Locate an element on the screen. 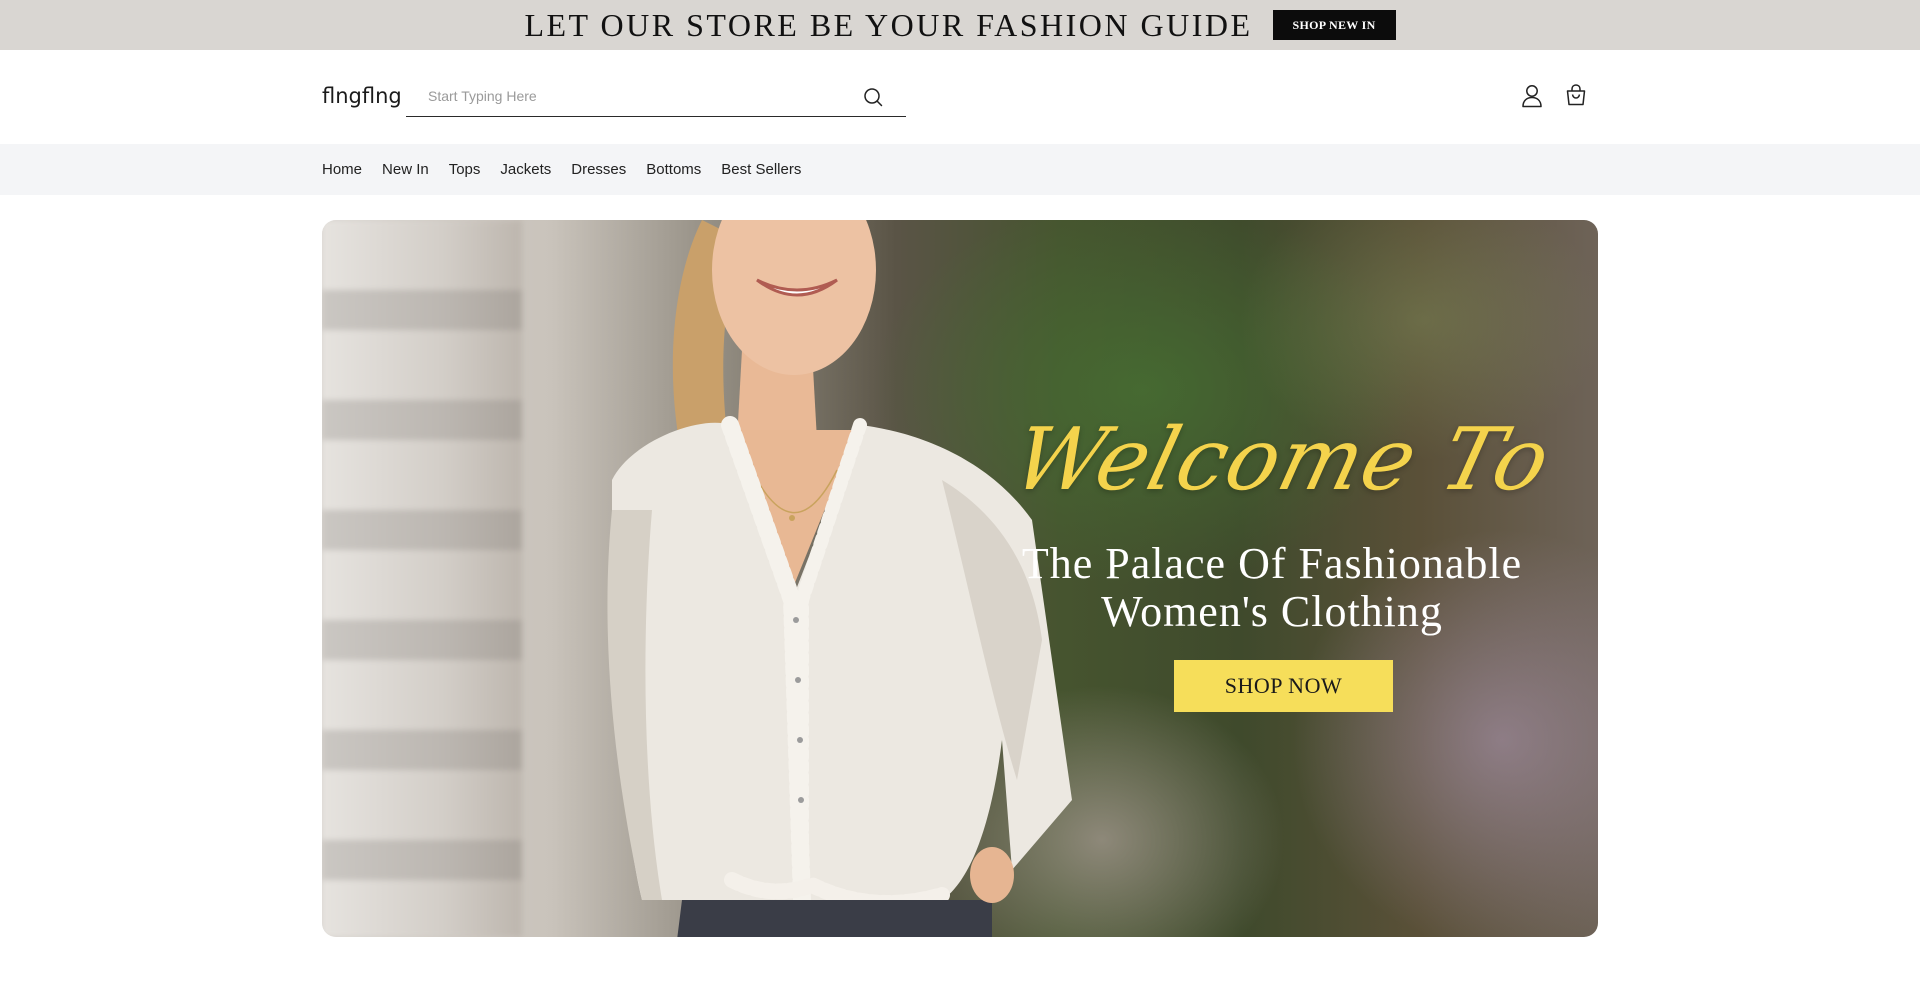 This screenshot has height=993, width=1920. shop-new-in-button: SHOP NEW IN is located at coordinates (1334, 25).